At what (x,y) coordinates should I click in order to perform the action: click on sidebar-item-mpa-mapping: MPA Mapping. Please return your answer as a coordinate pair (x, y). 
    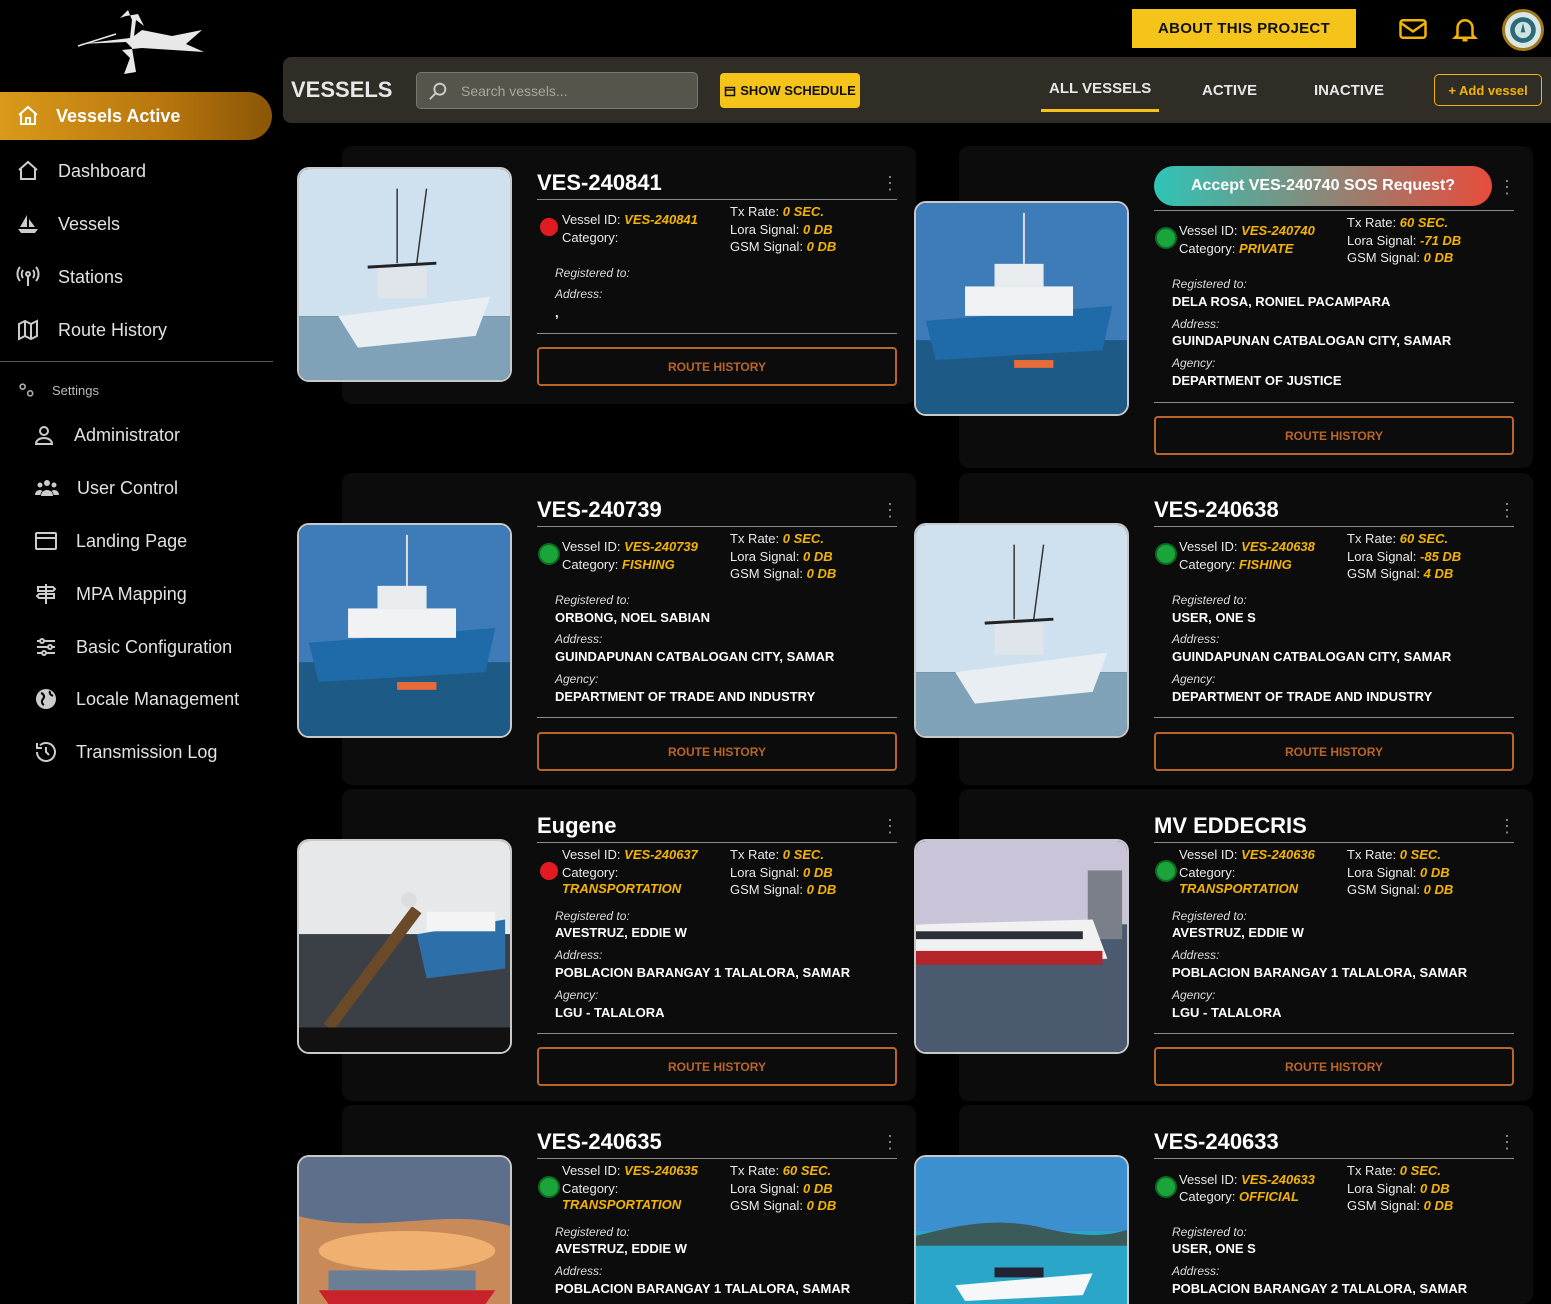
    Looking at the image, I should click on (110, 594).